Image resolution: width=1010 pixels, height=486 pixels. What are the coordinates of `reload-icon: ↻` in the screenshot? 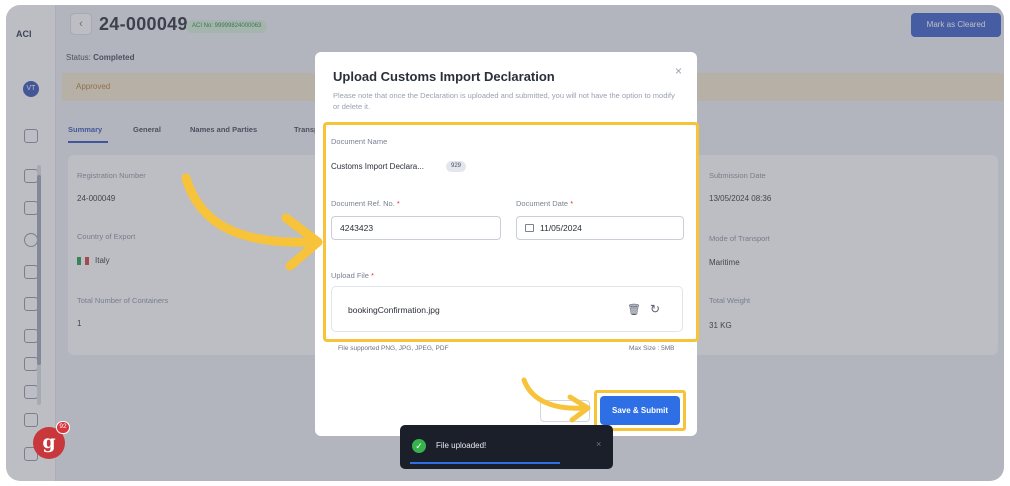 It's located at (655, 309).